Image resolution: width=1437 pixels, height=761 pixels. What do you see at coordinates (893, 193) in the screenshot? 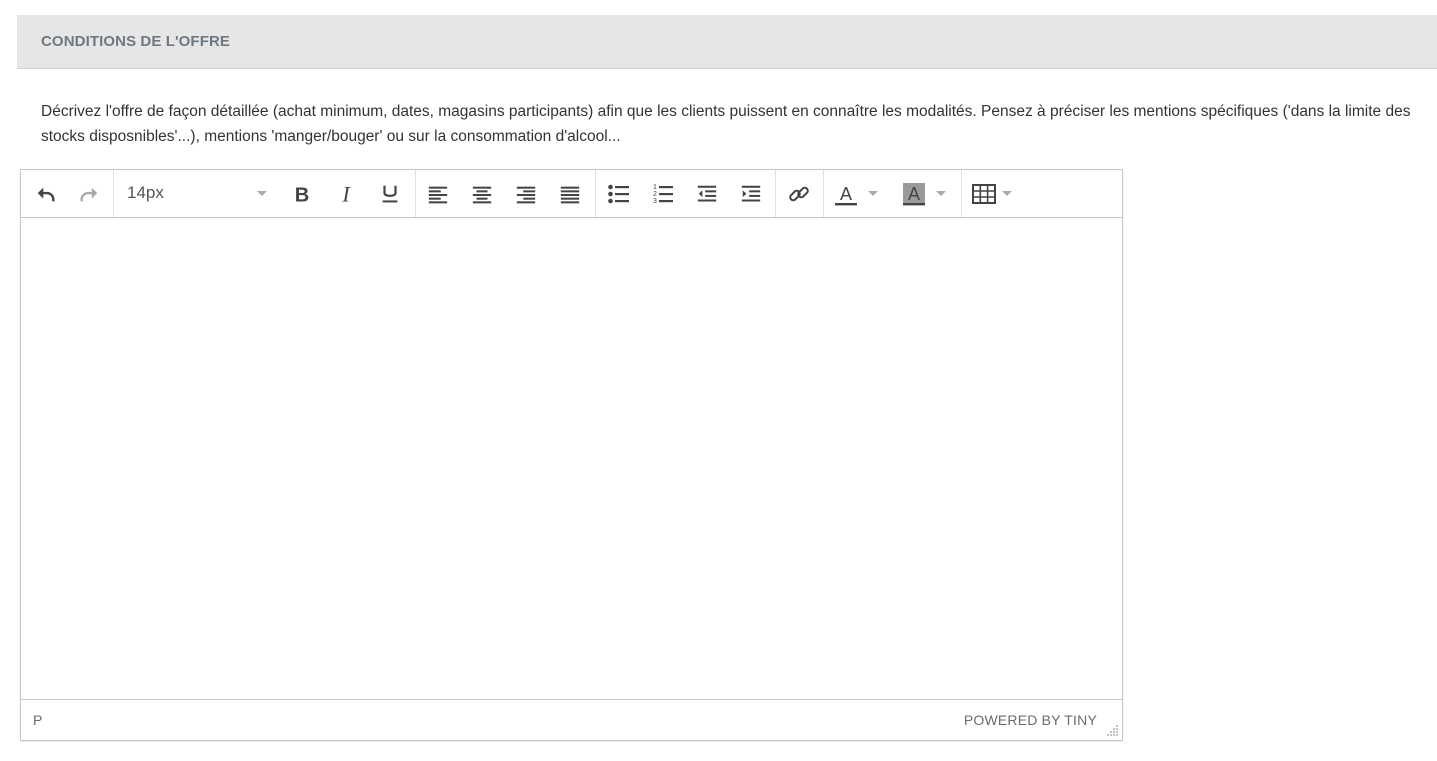
I see `color-group: A A` at bounding box center [893, 193].